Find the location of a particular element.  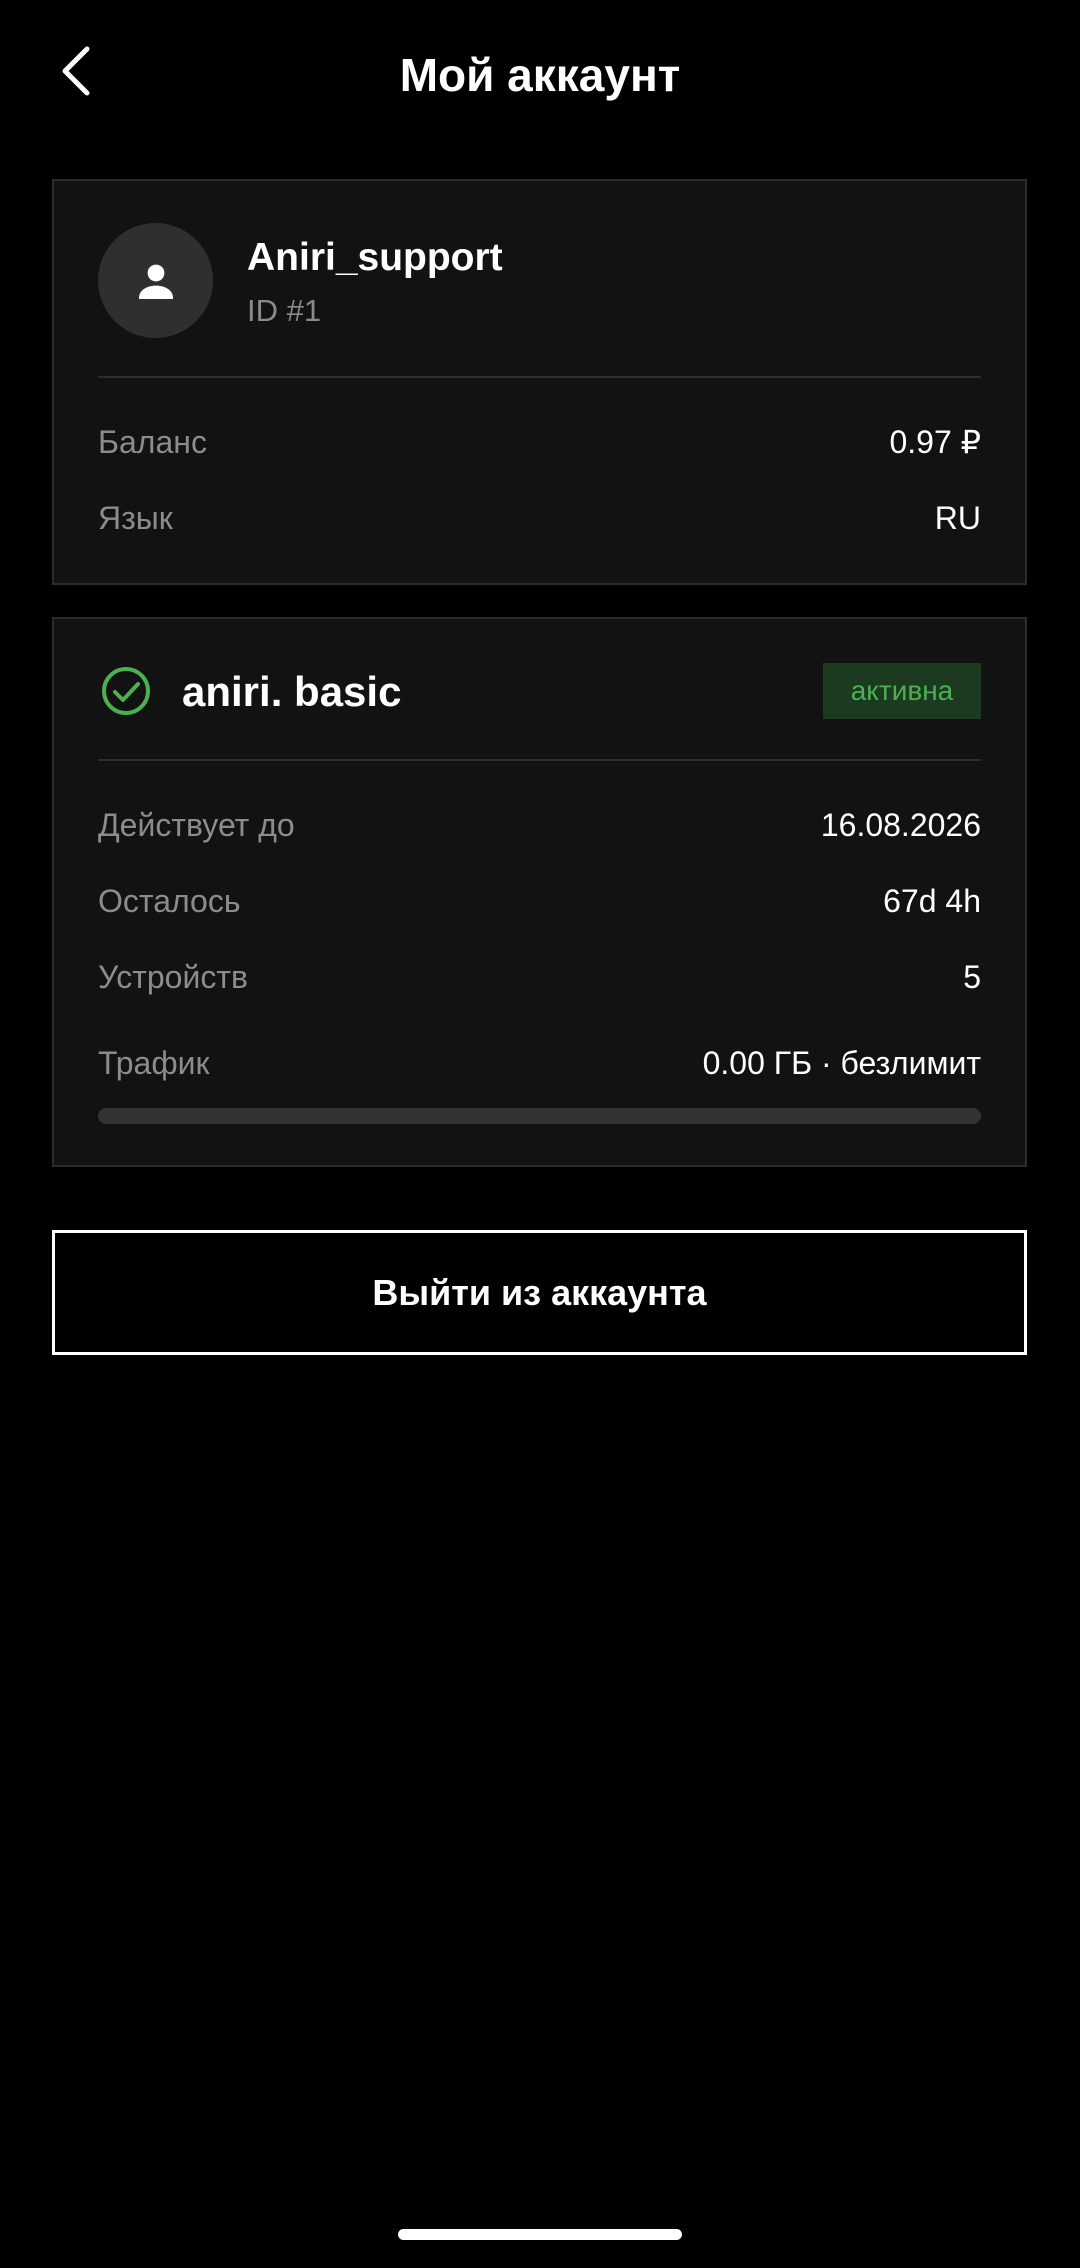

remaining-label: Осталось is located at coordinates (169, 900).